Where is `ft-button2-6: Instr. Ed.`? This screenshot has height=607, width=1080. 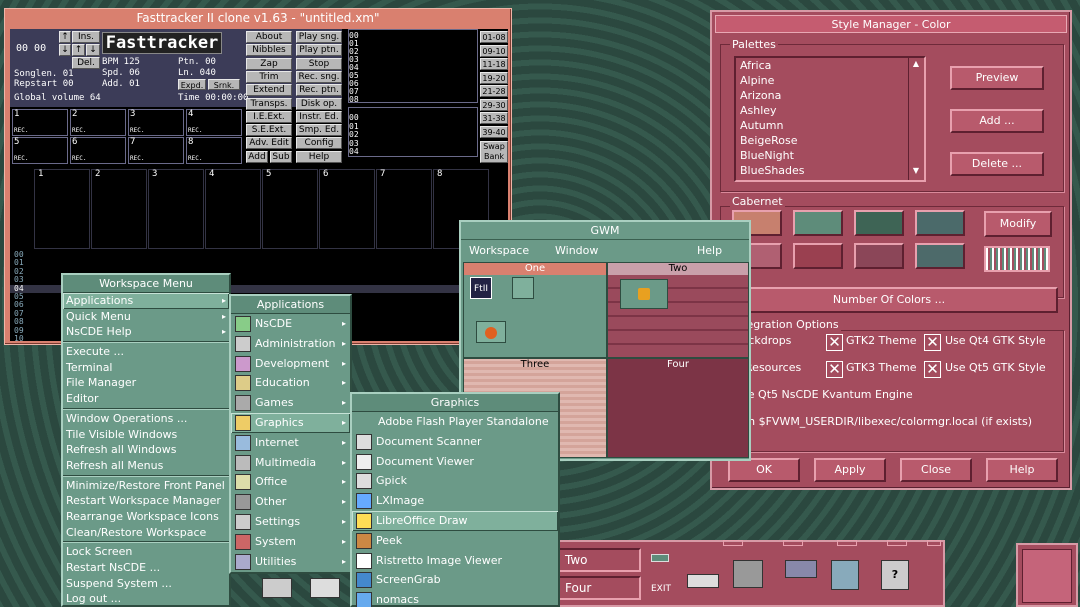
ft-button2-6: Instr. Ed. is located at coordinates (319, 116).